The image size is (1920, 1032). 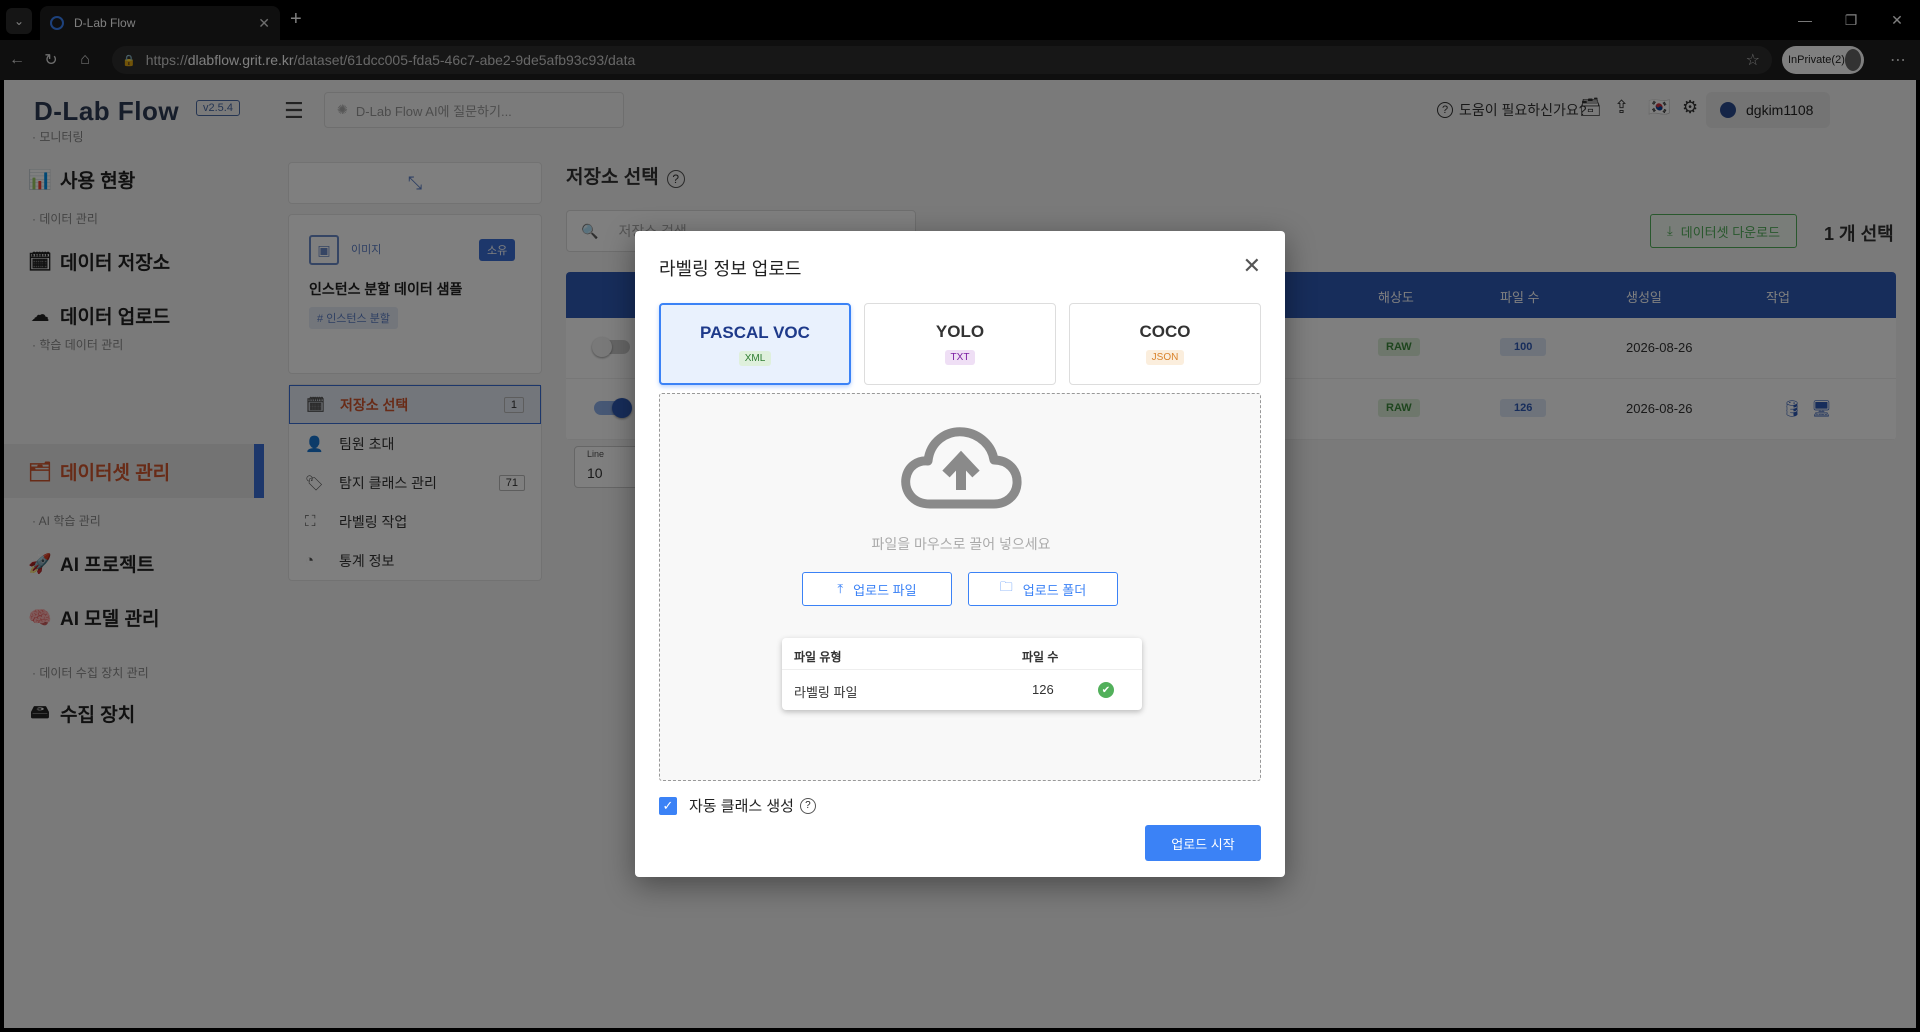 I want to click on format-option-coco: COCO JSON, so click(x=1165, y=344).